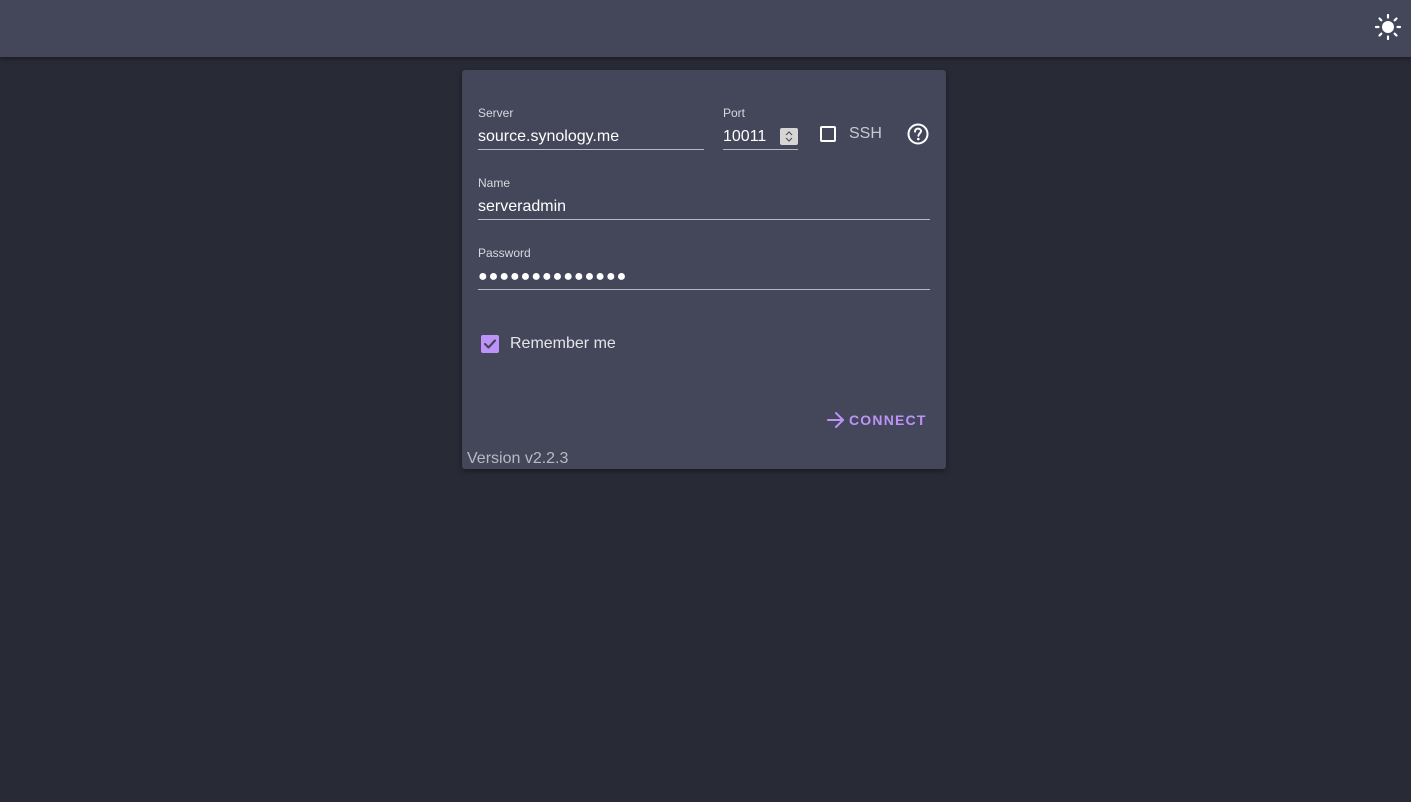 Image resolution: width=1411 pixels, height=802 pixels. I want to click on remember-me-checkbox, so click(490, 344).